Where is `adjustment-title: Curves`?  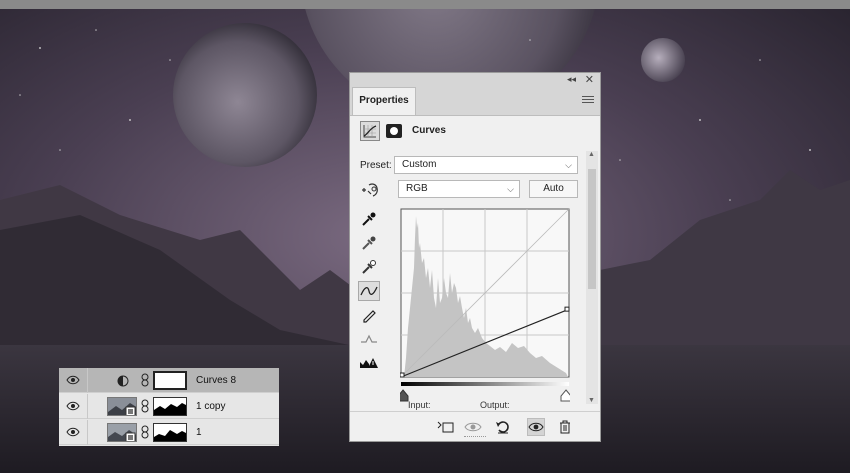
adjustment-title: Curves is located at coordinates (429, 130).